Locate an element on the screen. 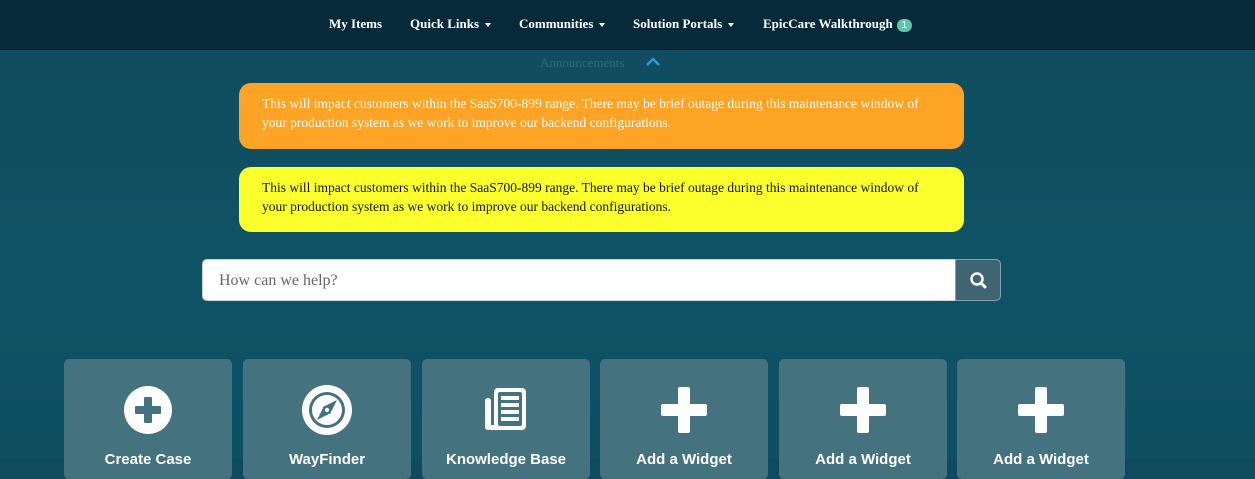 The width and height of the screenshot is (1255, 479). search-input is located at coordinates (579, 281).